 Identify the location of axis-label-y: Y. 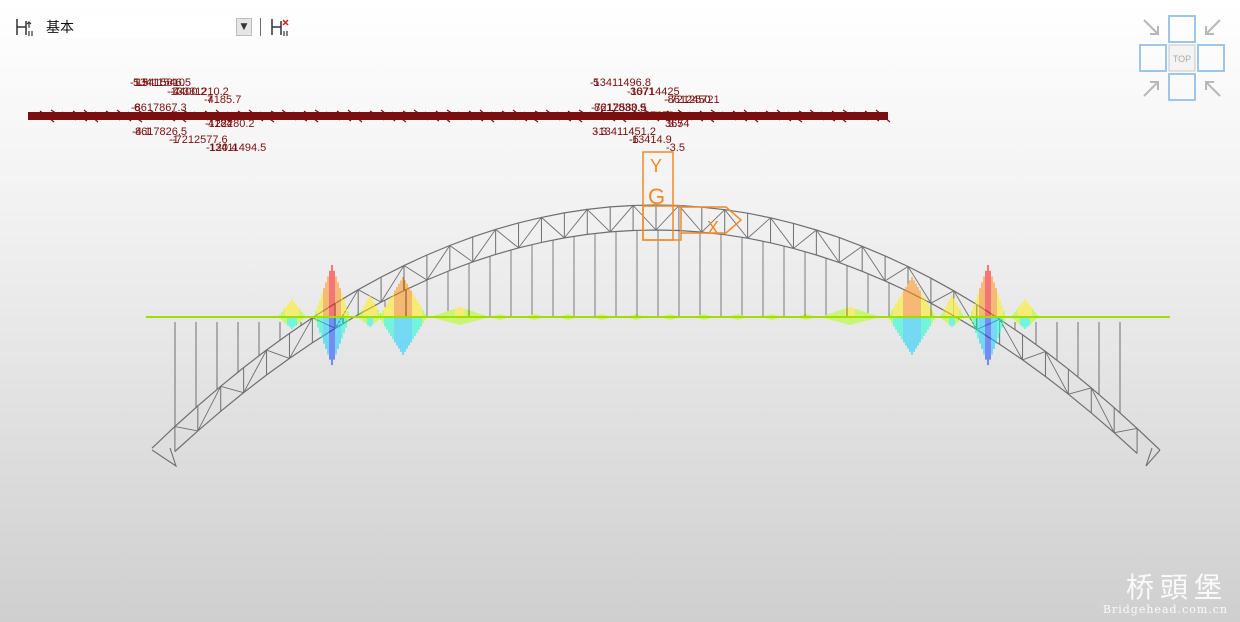
(656, 166).